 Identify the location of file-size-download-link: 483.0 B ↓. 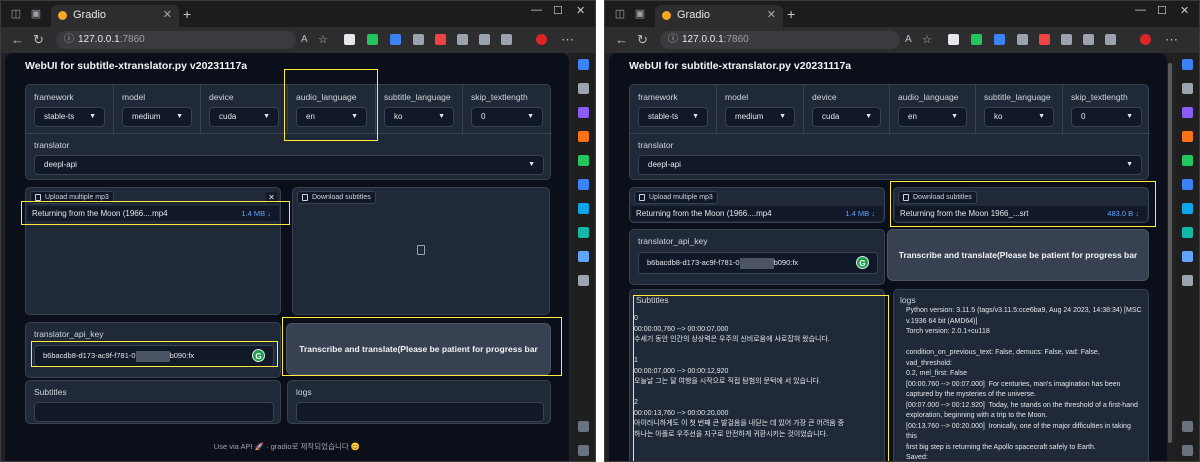
(1123, 213).